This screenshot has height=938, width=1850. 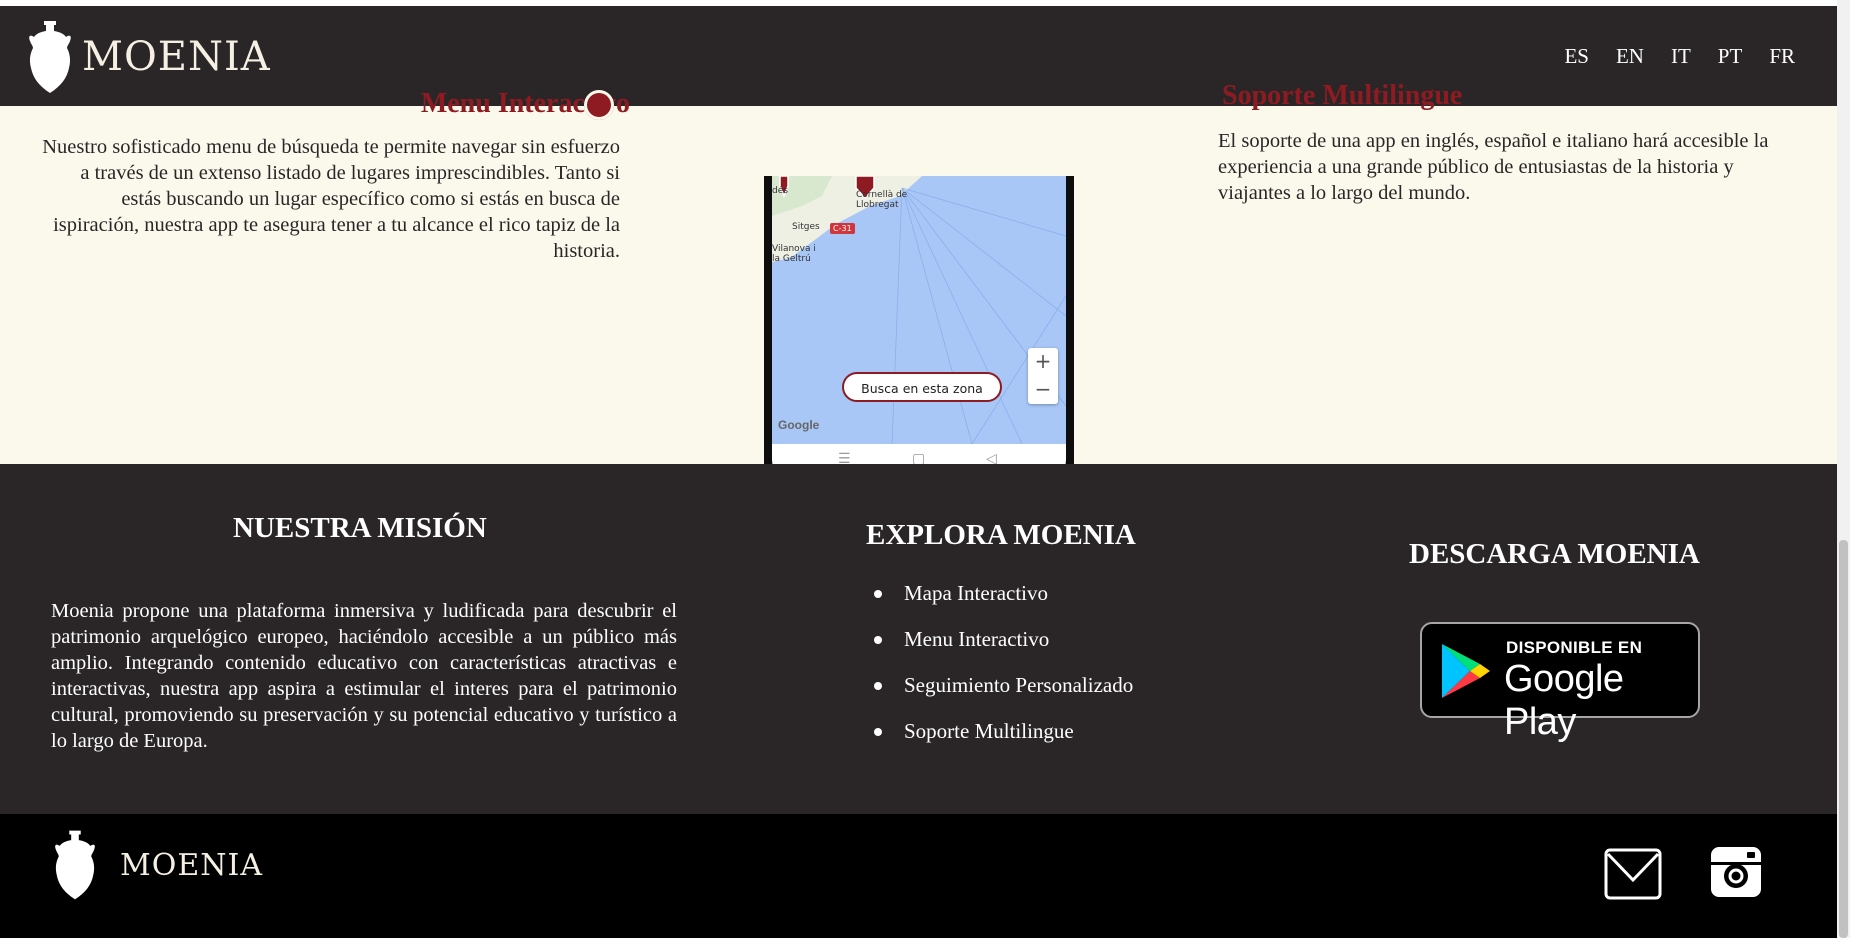 I want to click on badge-store-name: Google Play, so click(x=1564, y=700).